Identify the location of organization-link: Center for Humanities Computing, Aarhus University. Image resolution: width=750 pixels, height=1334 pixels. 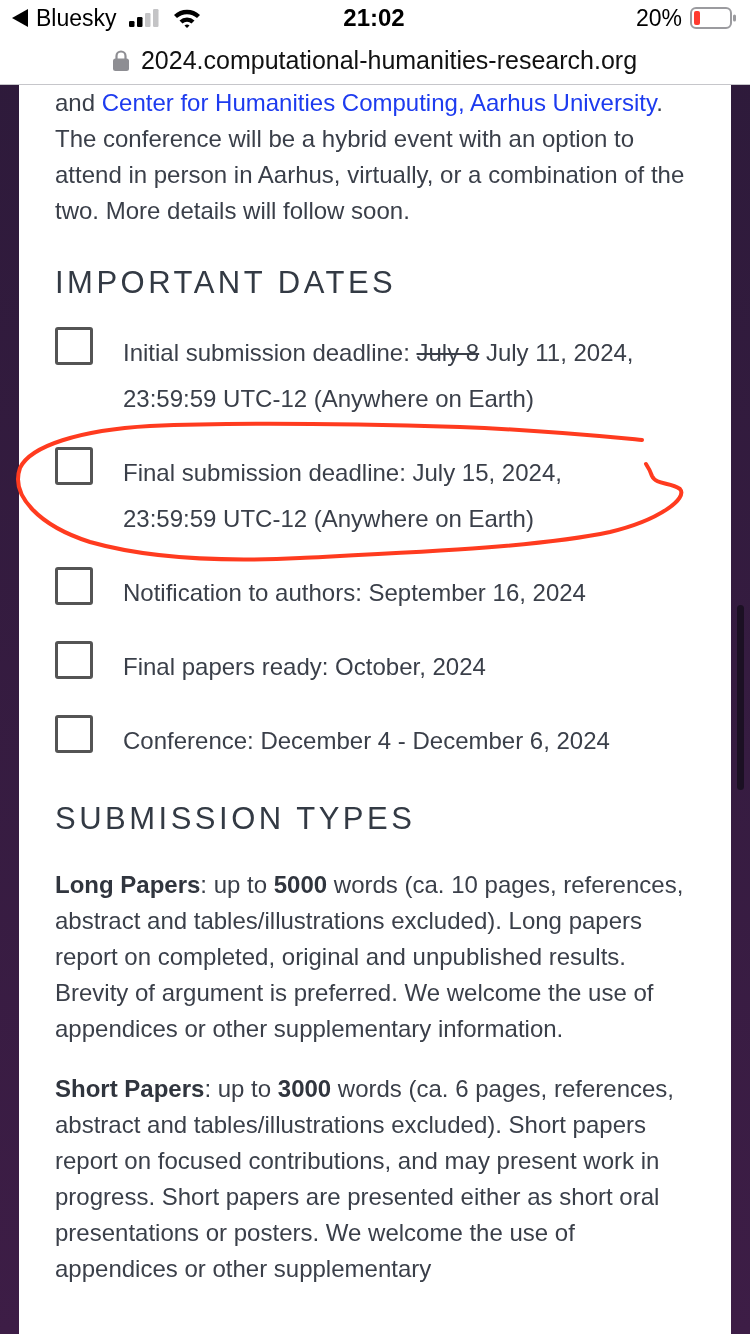
(379, 102).